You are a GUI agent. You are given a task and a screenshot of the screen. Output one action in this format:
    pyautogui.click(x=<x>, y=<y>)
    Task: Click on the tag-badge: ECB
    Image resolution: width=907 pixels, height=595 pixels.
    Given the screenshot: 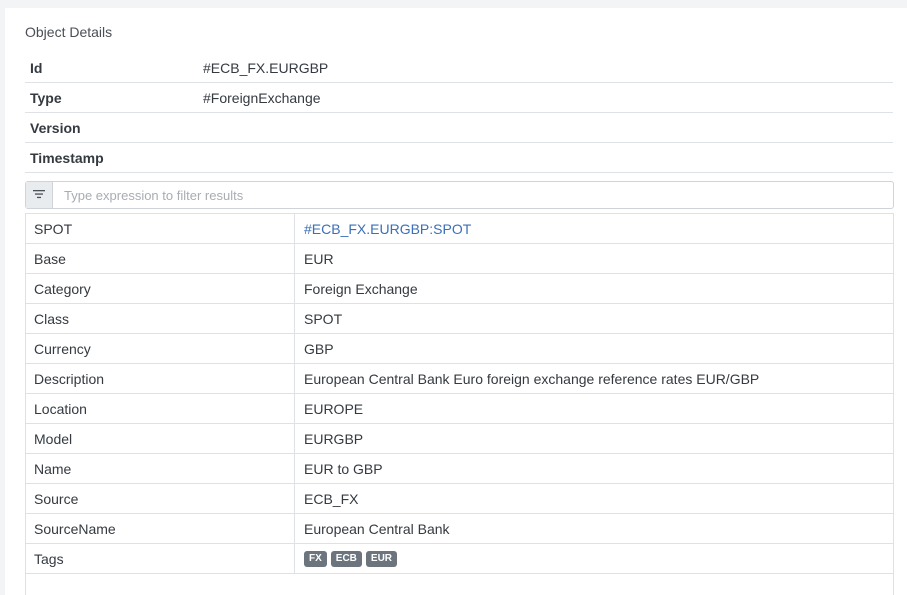 What is the action you would take?
    pyautogui.click(x=346, y=558)
    